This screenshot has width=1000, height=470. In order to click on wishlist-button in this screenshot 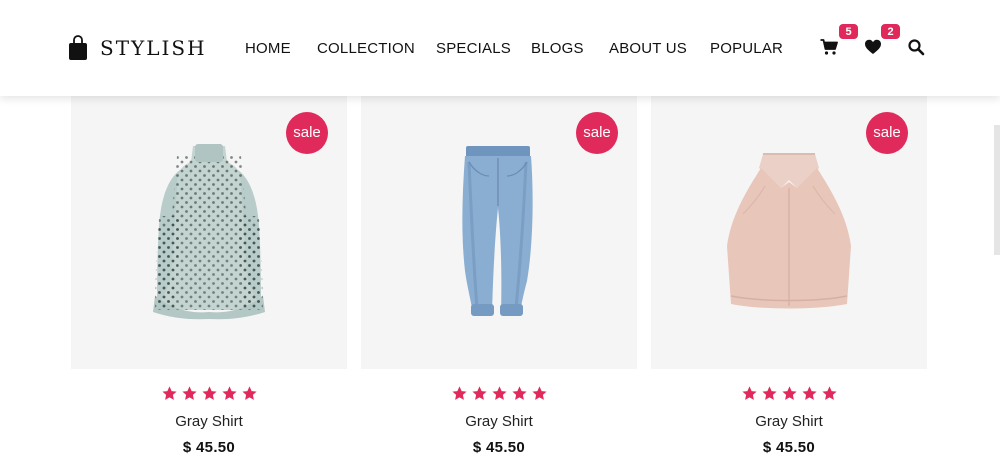, I will do `click(873, 47)`.